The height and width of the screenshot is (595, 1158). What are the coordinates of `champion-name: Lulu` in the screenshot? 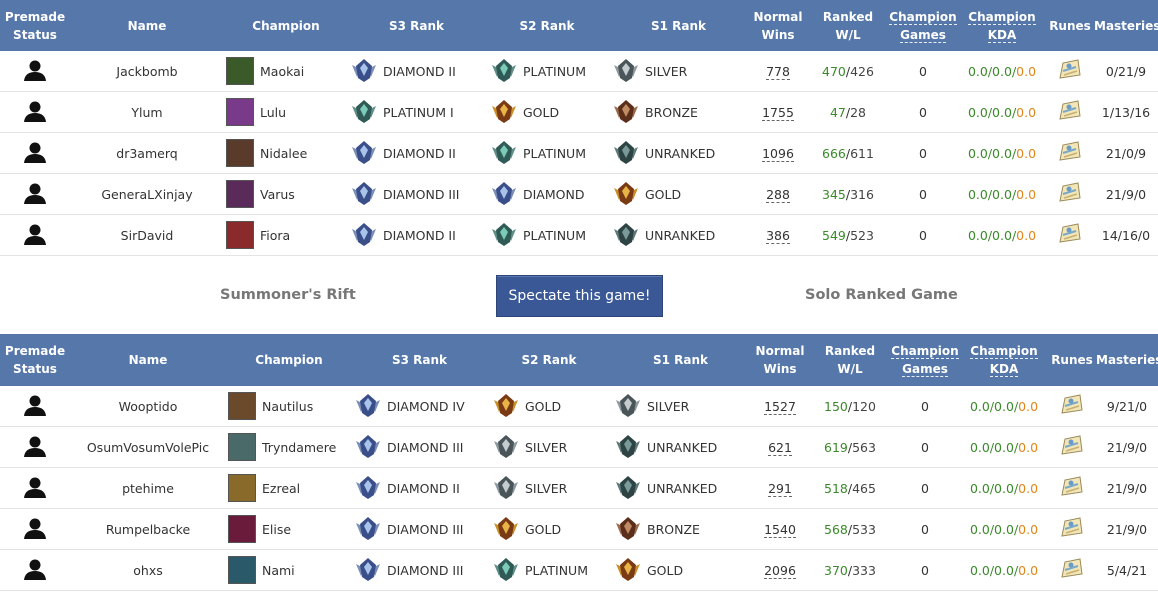 It's located at (273, 112).